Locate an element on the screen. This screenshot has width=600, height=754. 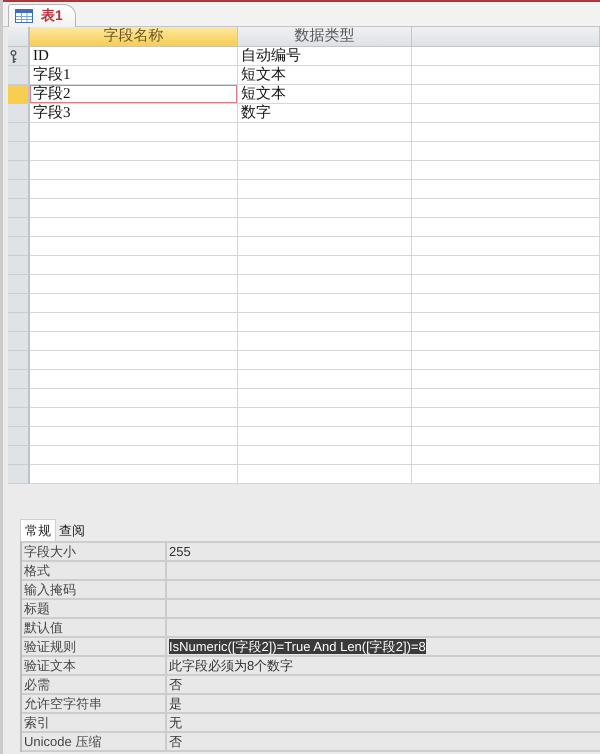
table-icon is located at coordinates (24, 16).